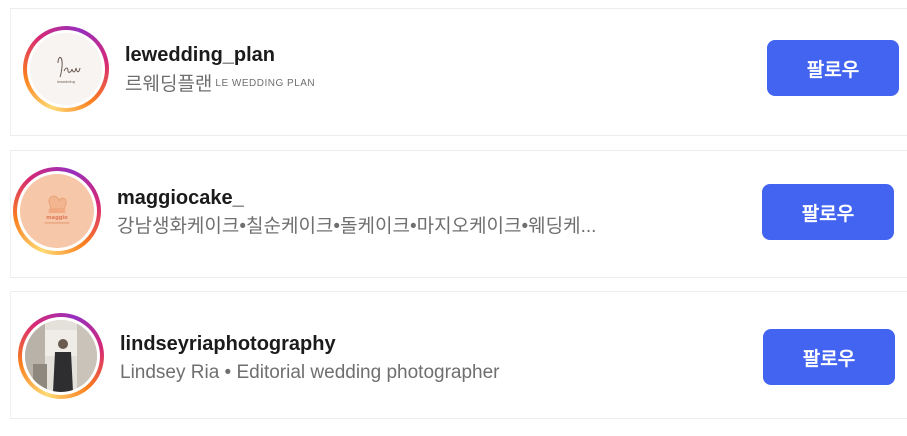  What do you see at coordinates (69, 70) in the screenshot?
I see `lewedding-logo-icon: lewedding` at bounding box center [69, 70].